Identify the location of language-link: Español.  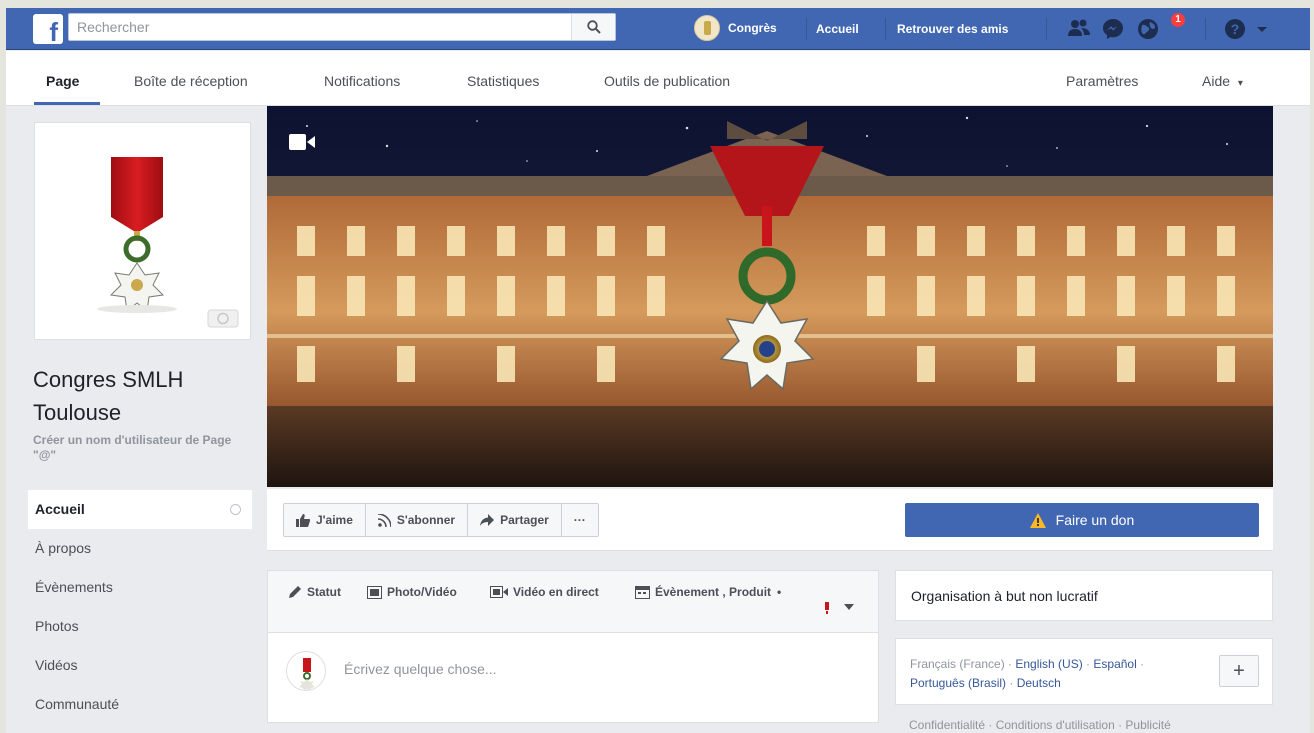
(1114, 664).